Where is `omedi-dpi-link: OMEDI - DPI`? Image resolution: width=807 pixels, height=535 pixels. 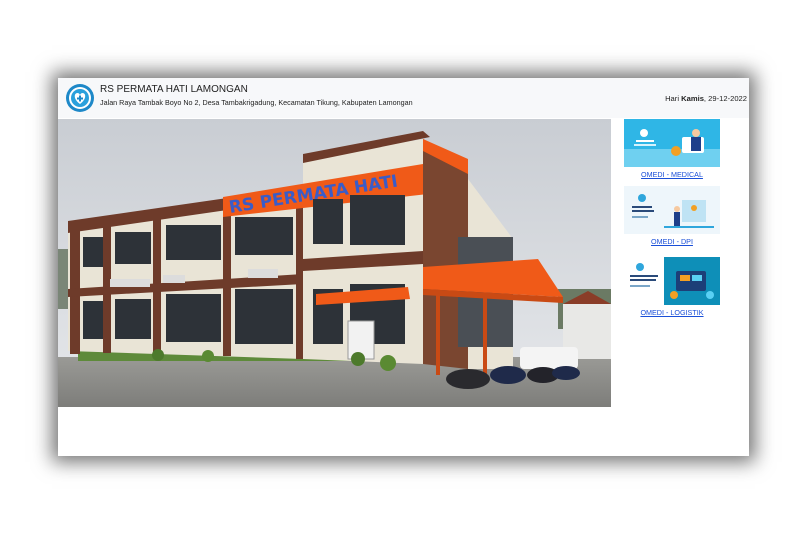 omedi-dpi-link: OMEDI - DPI is located at coordinates (672, 241).